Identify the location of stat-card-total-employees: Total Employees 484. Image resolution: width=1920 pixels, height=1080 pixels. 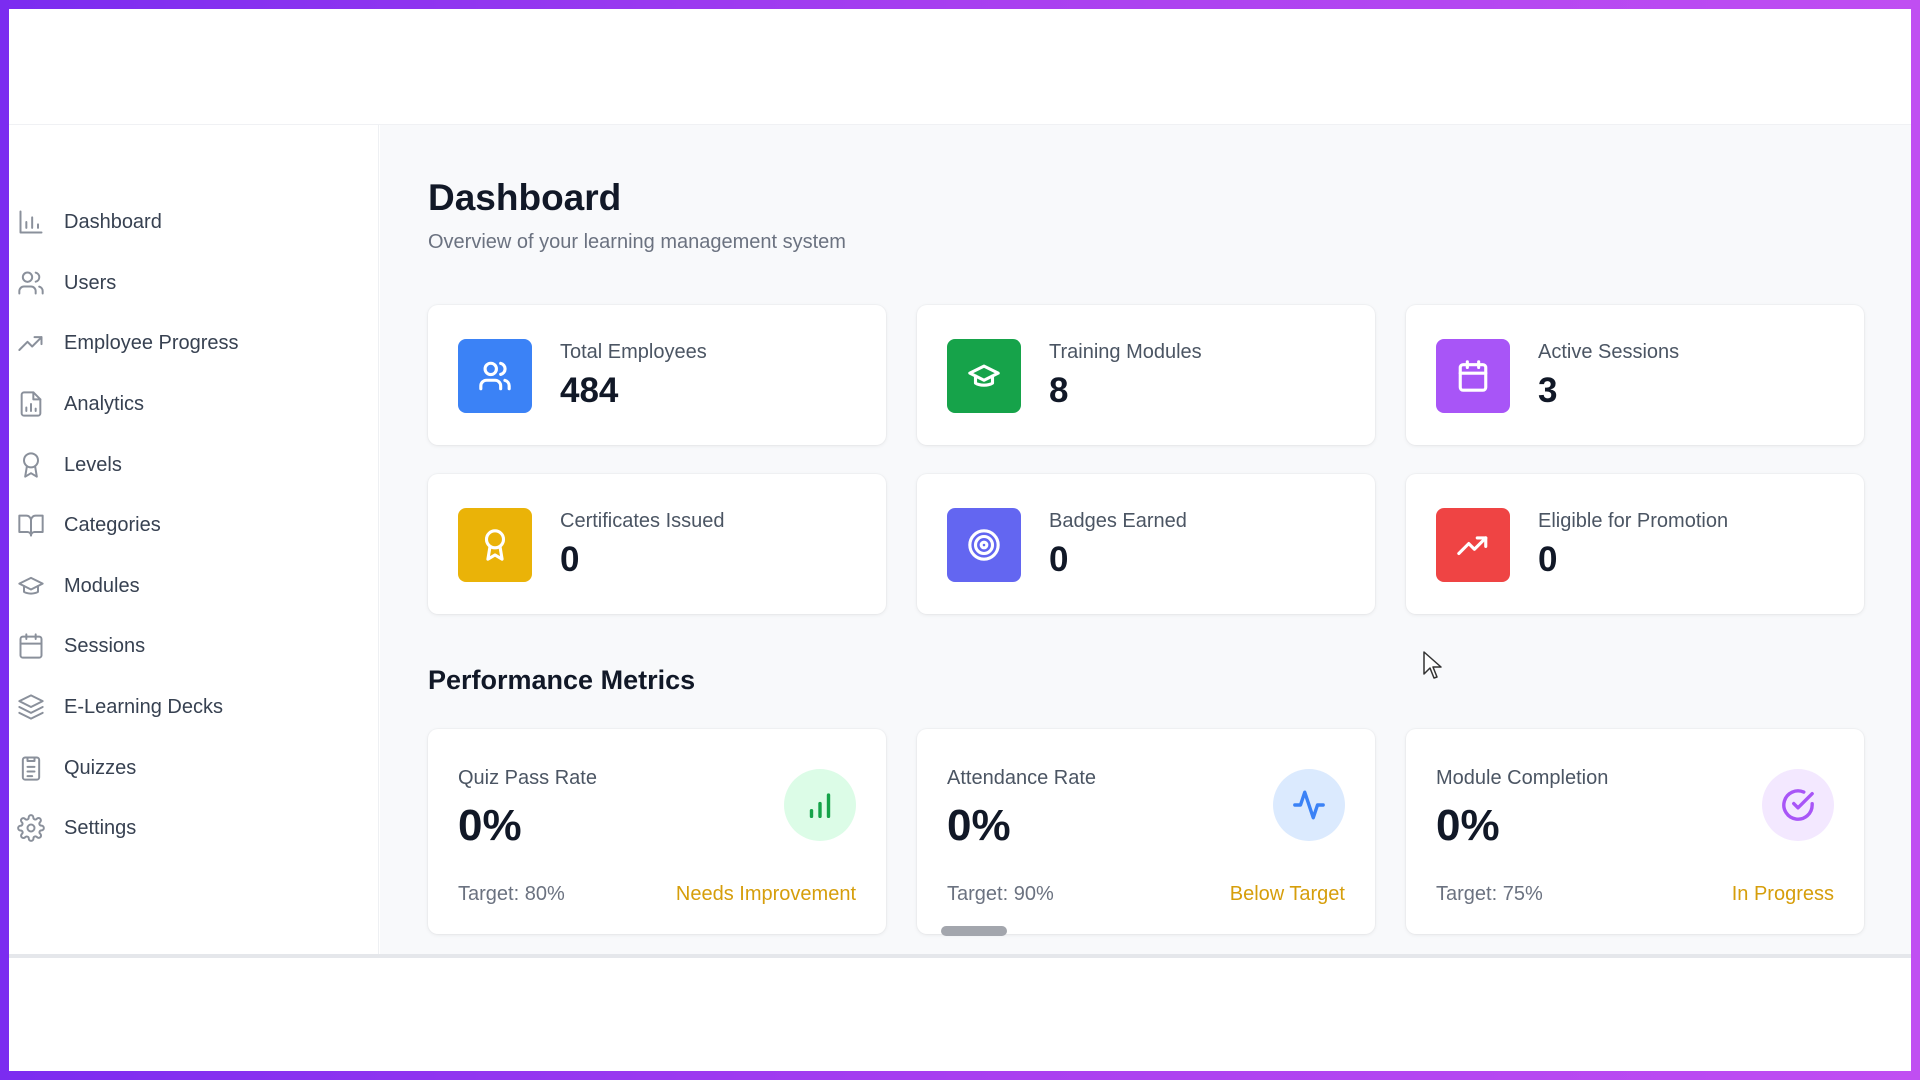
(657, 375).